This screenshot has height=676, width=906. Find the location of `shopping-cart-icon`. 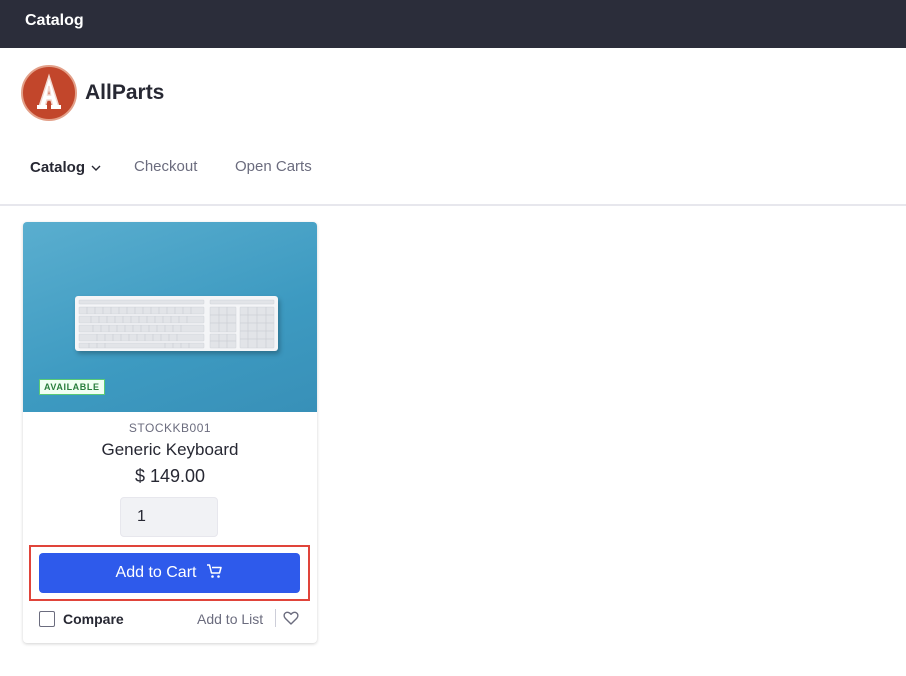

shopping-cart-icon is located at coordinates (214, 573).